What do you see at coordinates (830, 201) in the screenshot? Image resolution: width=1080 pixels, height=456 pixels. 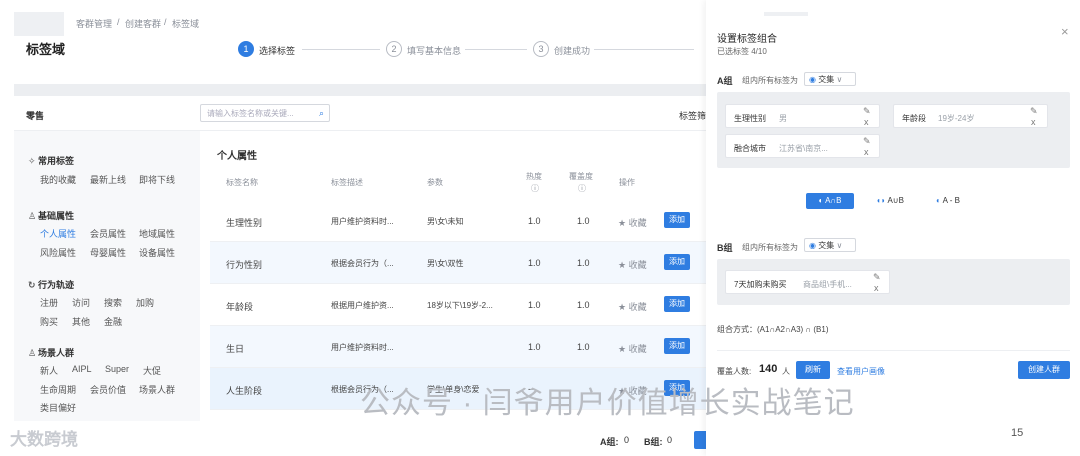 I see `intersection-button: ◐ A∩B` at bounding box center [830, 201].